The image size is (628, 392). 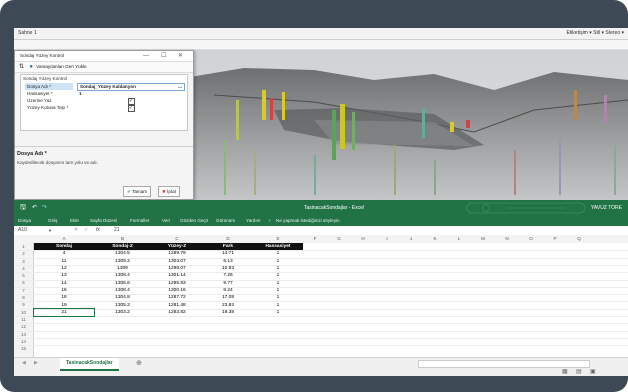 I want to click on cell: 1287.72, so click(x=177, y=297).